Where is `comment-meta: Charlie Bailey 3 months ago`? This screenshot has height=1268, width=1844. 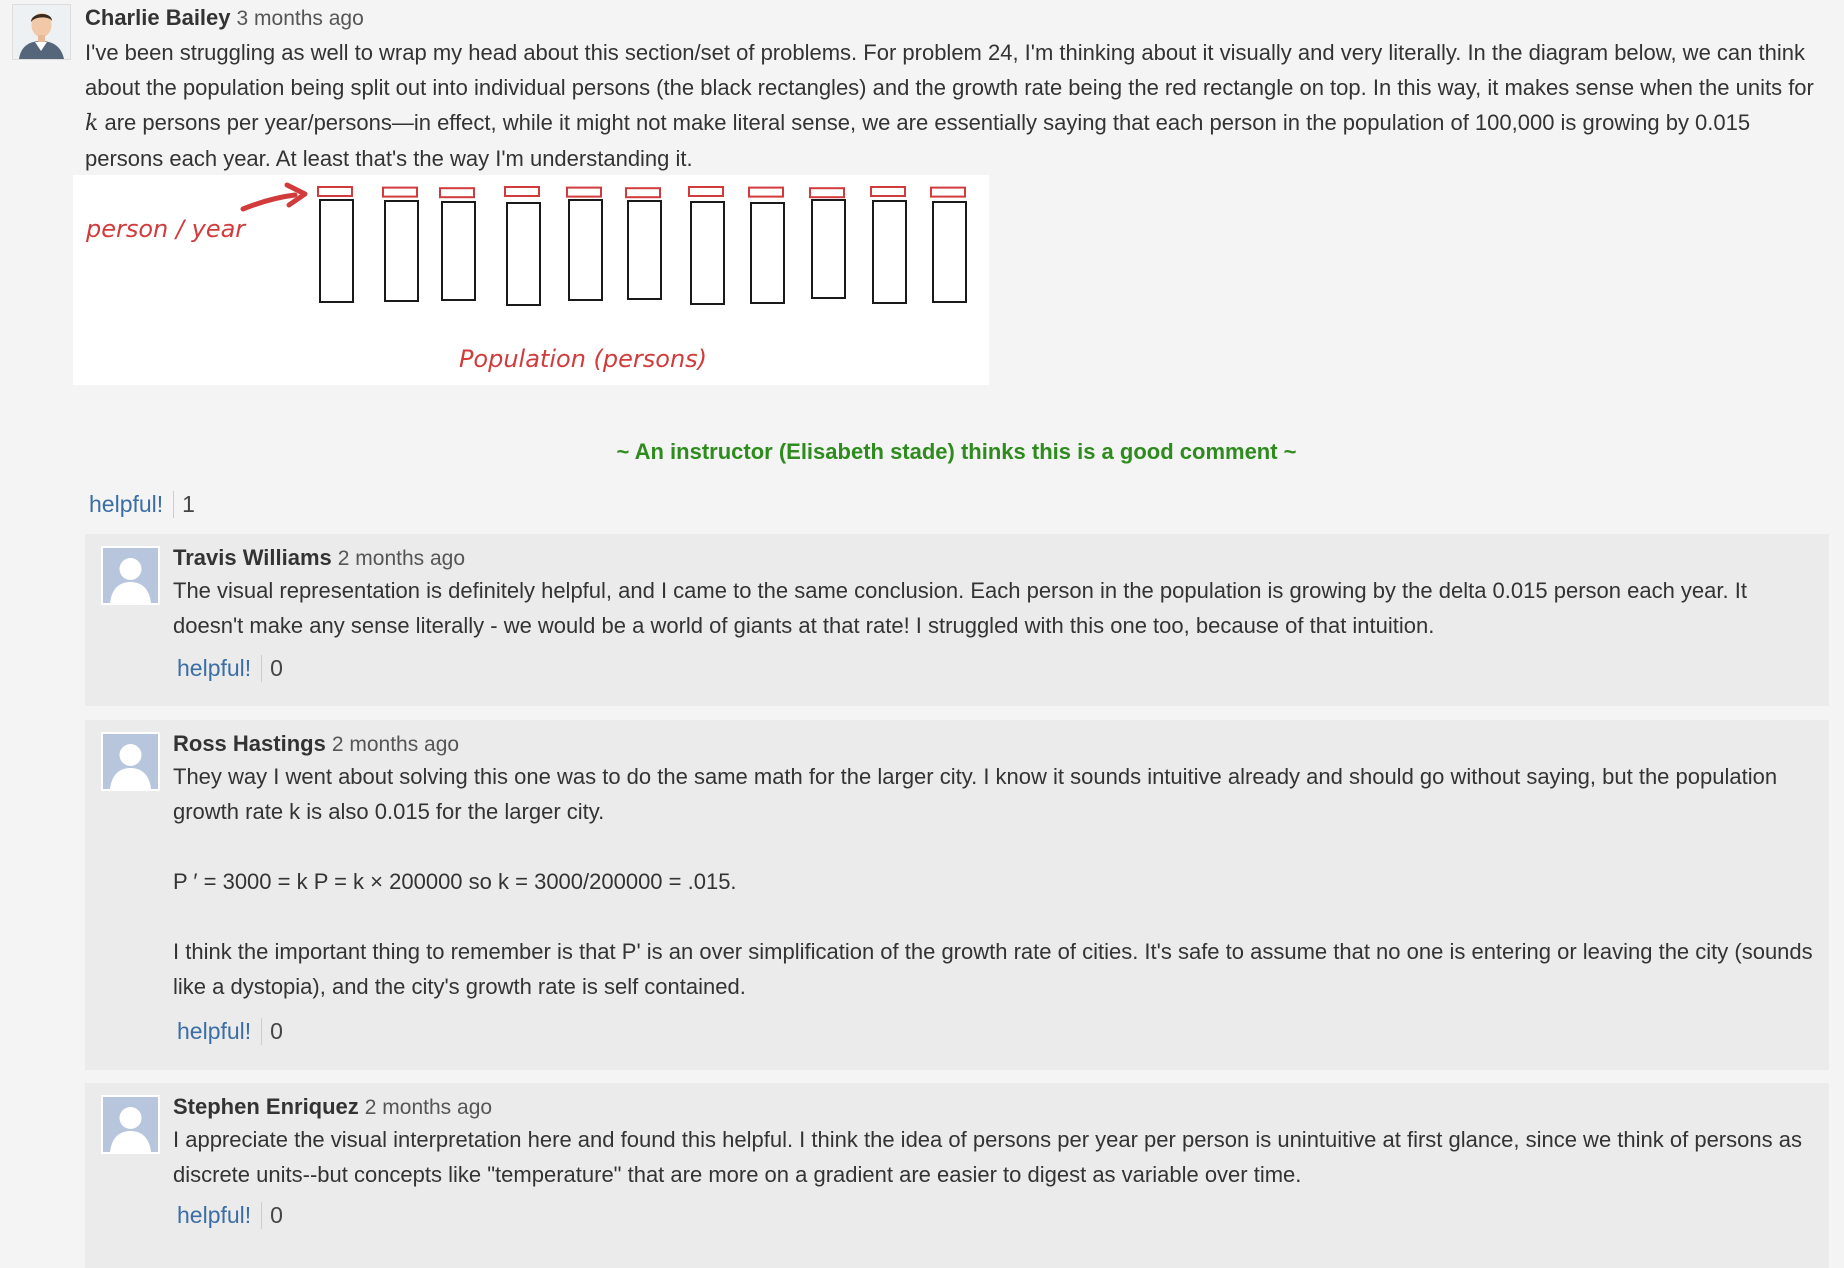
comment-meta: Charlie Bailey 3 months ago is located at coordinates (955, 18).